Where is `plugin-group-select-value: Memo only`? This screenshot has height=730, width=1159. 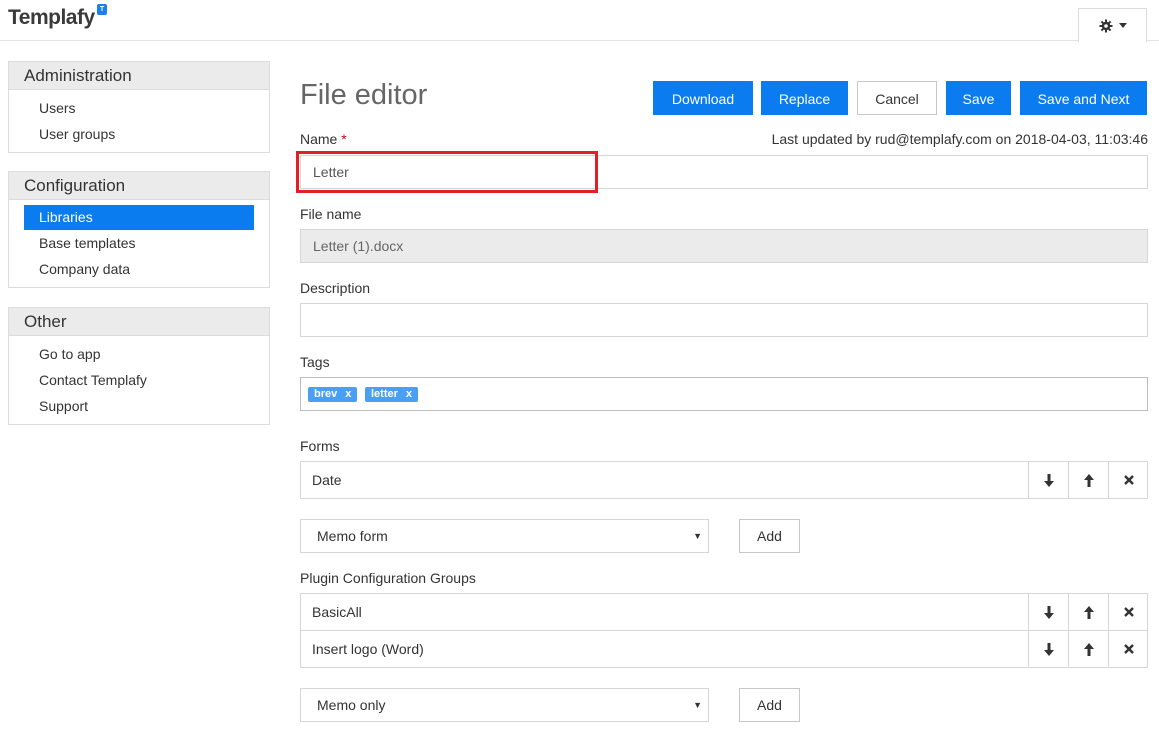 plugin-group-select-value: Memo only is located at coordinates (351, 705).